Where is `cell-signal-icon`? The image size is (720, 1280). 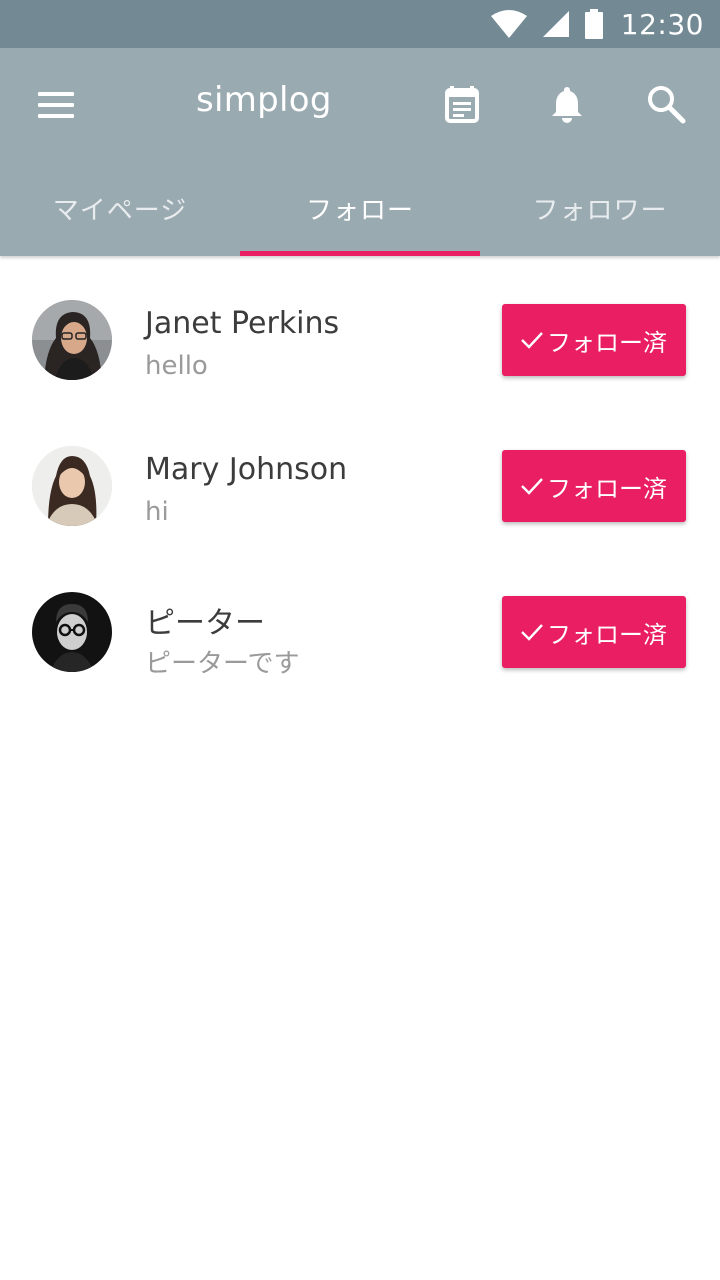 cell-signal-icon is located at coordinates (555, 24).